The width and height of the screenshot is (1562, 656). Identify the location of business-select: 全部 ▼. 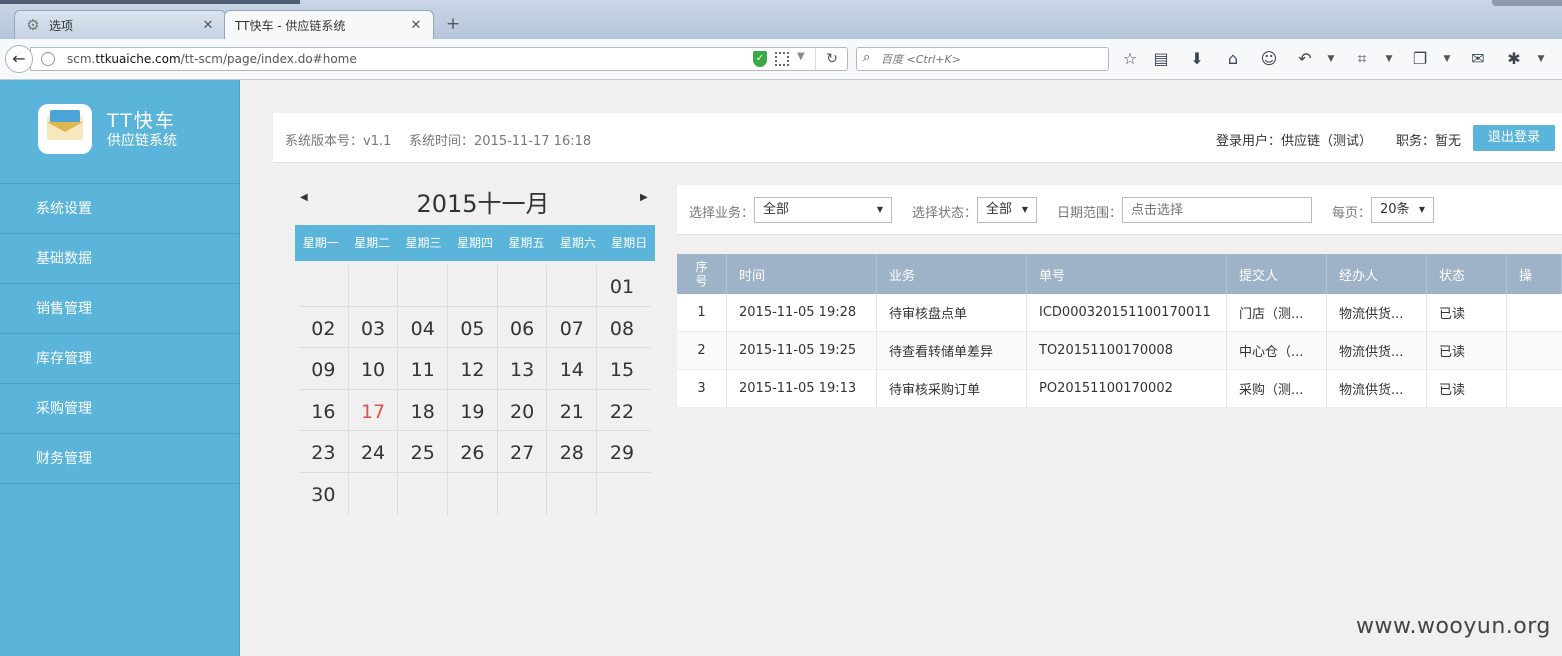
(823, 210).